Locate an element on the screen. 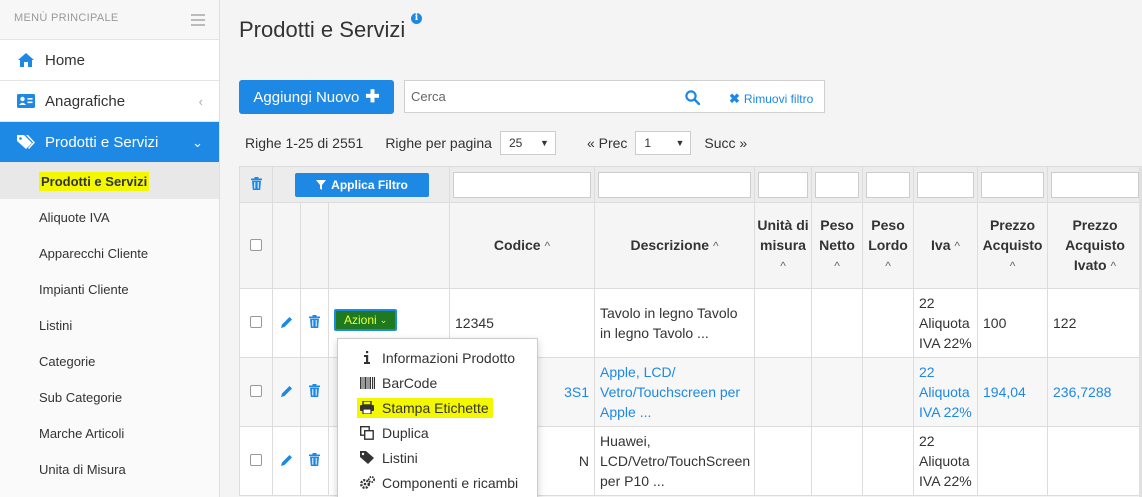  menu-item-label: Componenti e ricambi is located at coordinates (450, 482).